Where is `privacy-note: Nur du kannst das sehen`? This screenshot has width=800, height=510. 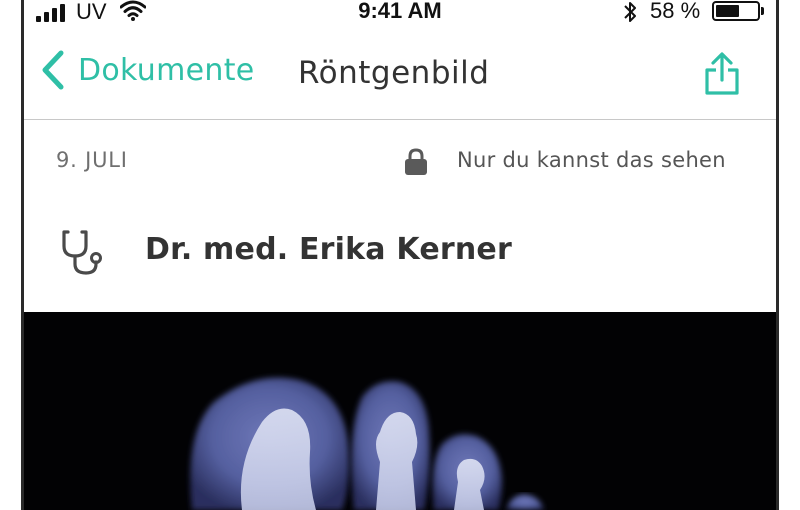 privacy-note: Nur du kannst das sehen is located at coordinates (591, 160).